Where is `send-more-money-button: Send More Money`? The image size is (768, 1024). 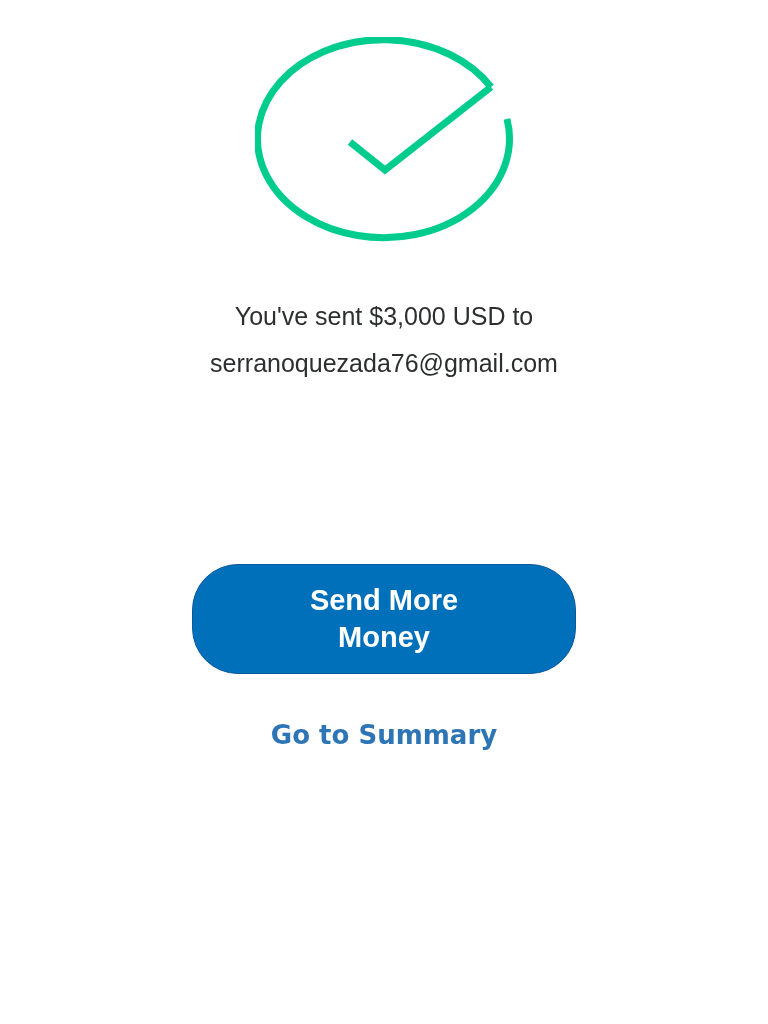 send-more-money-button: Send More Money is located at coordinates (384, 619).